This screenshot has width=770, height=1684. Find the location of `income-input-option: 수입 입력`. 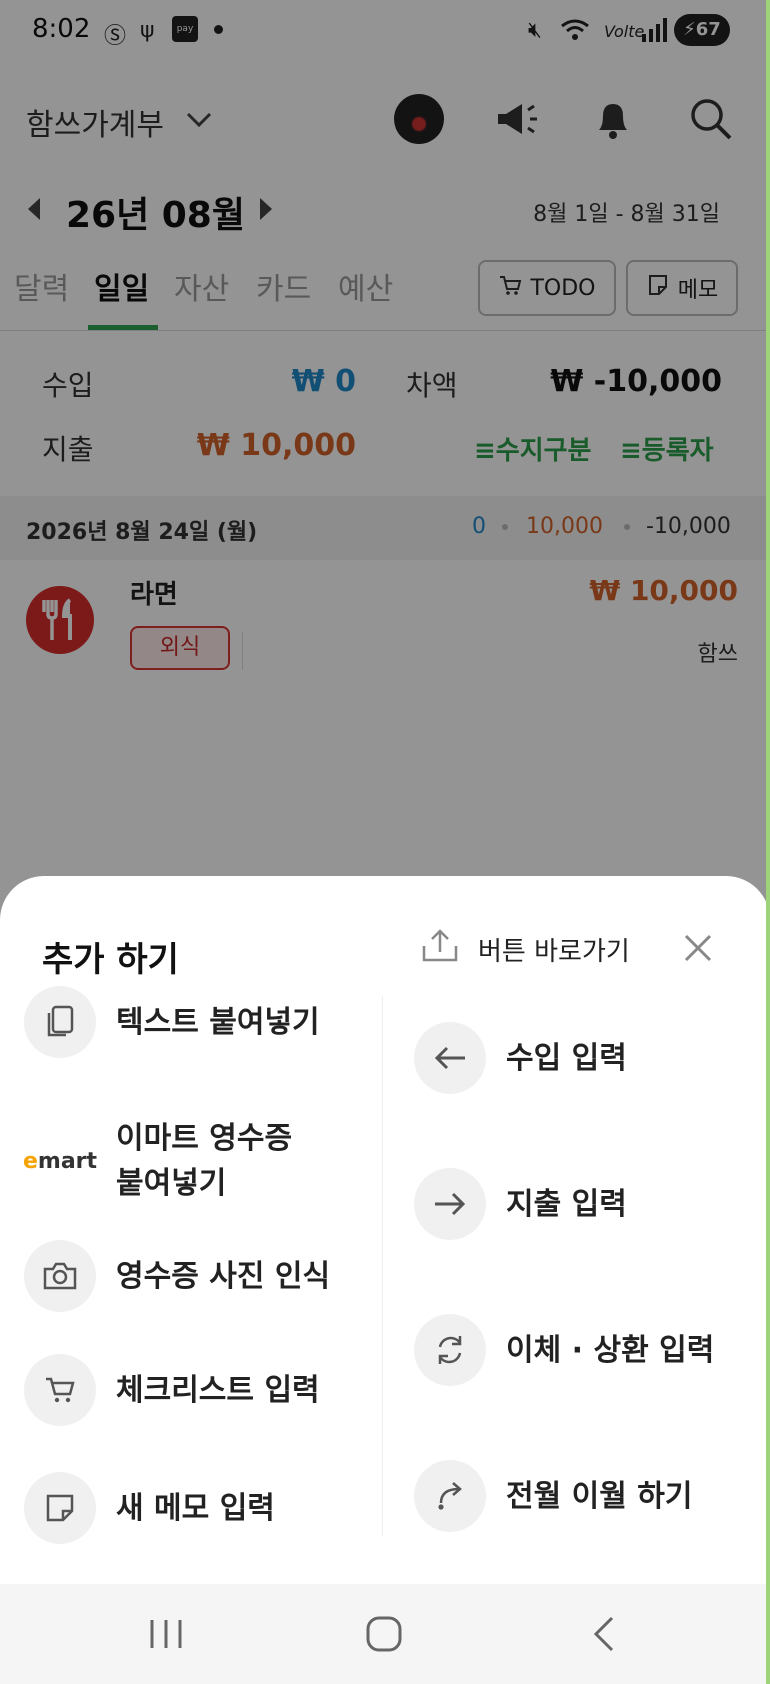

income-input-option: 수입 입력 is located at coordinates (520, 1058).